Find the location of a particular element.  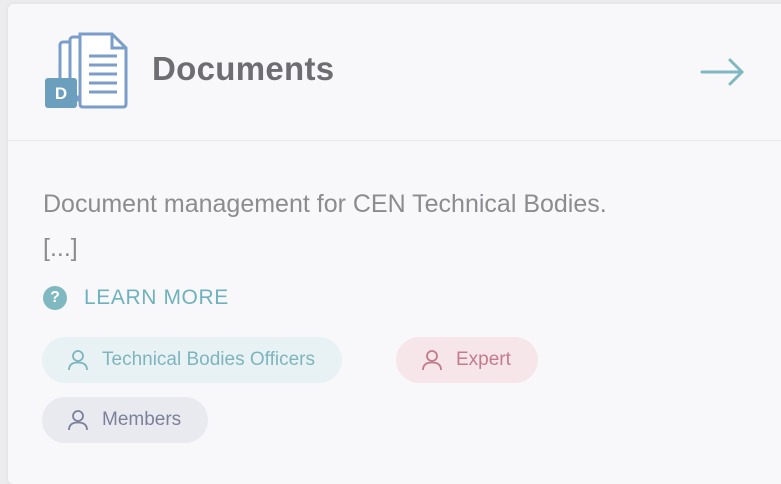

role-tag-expert: Expert is located at coordinates (467, 360).